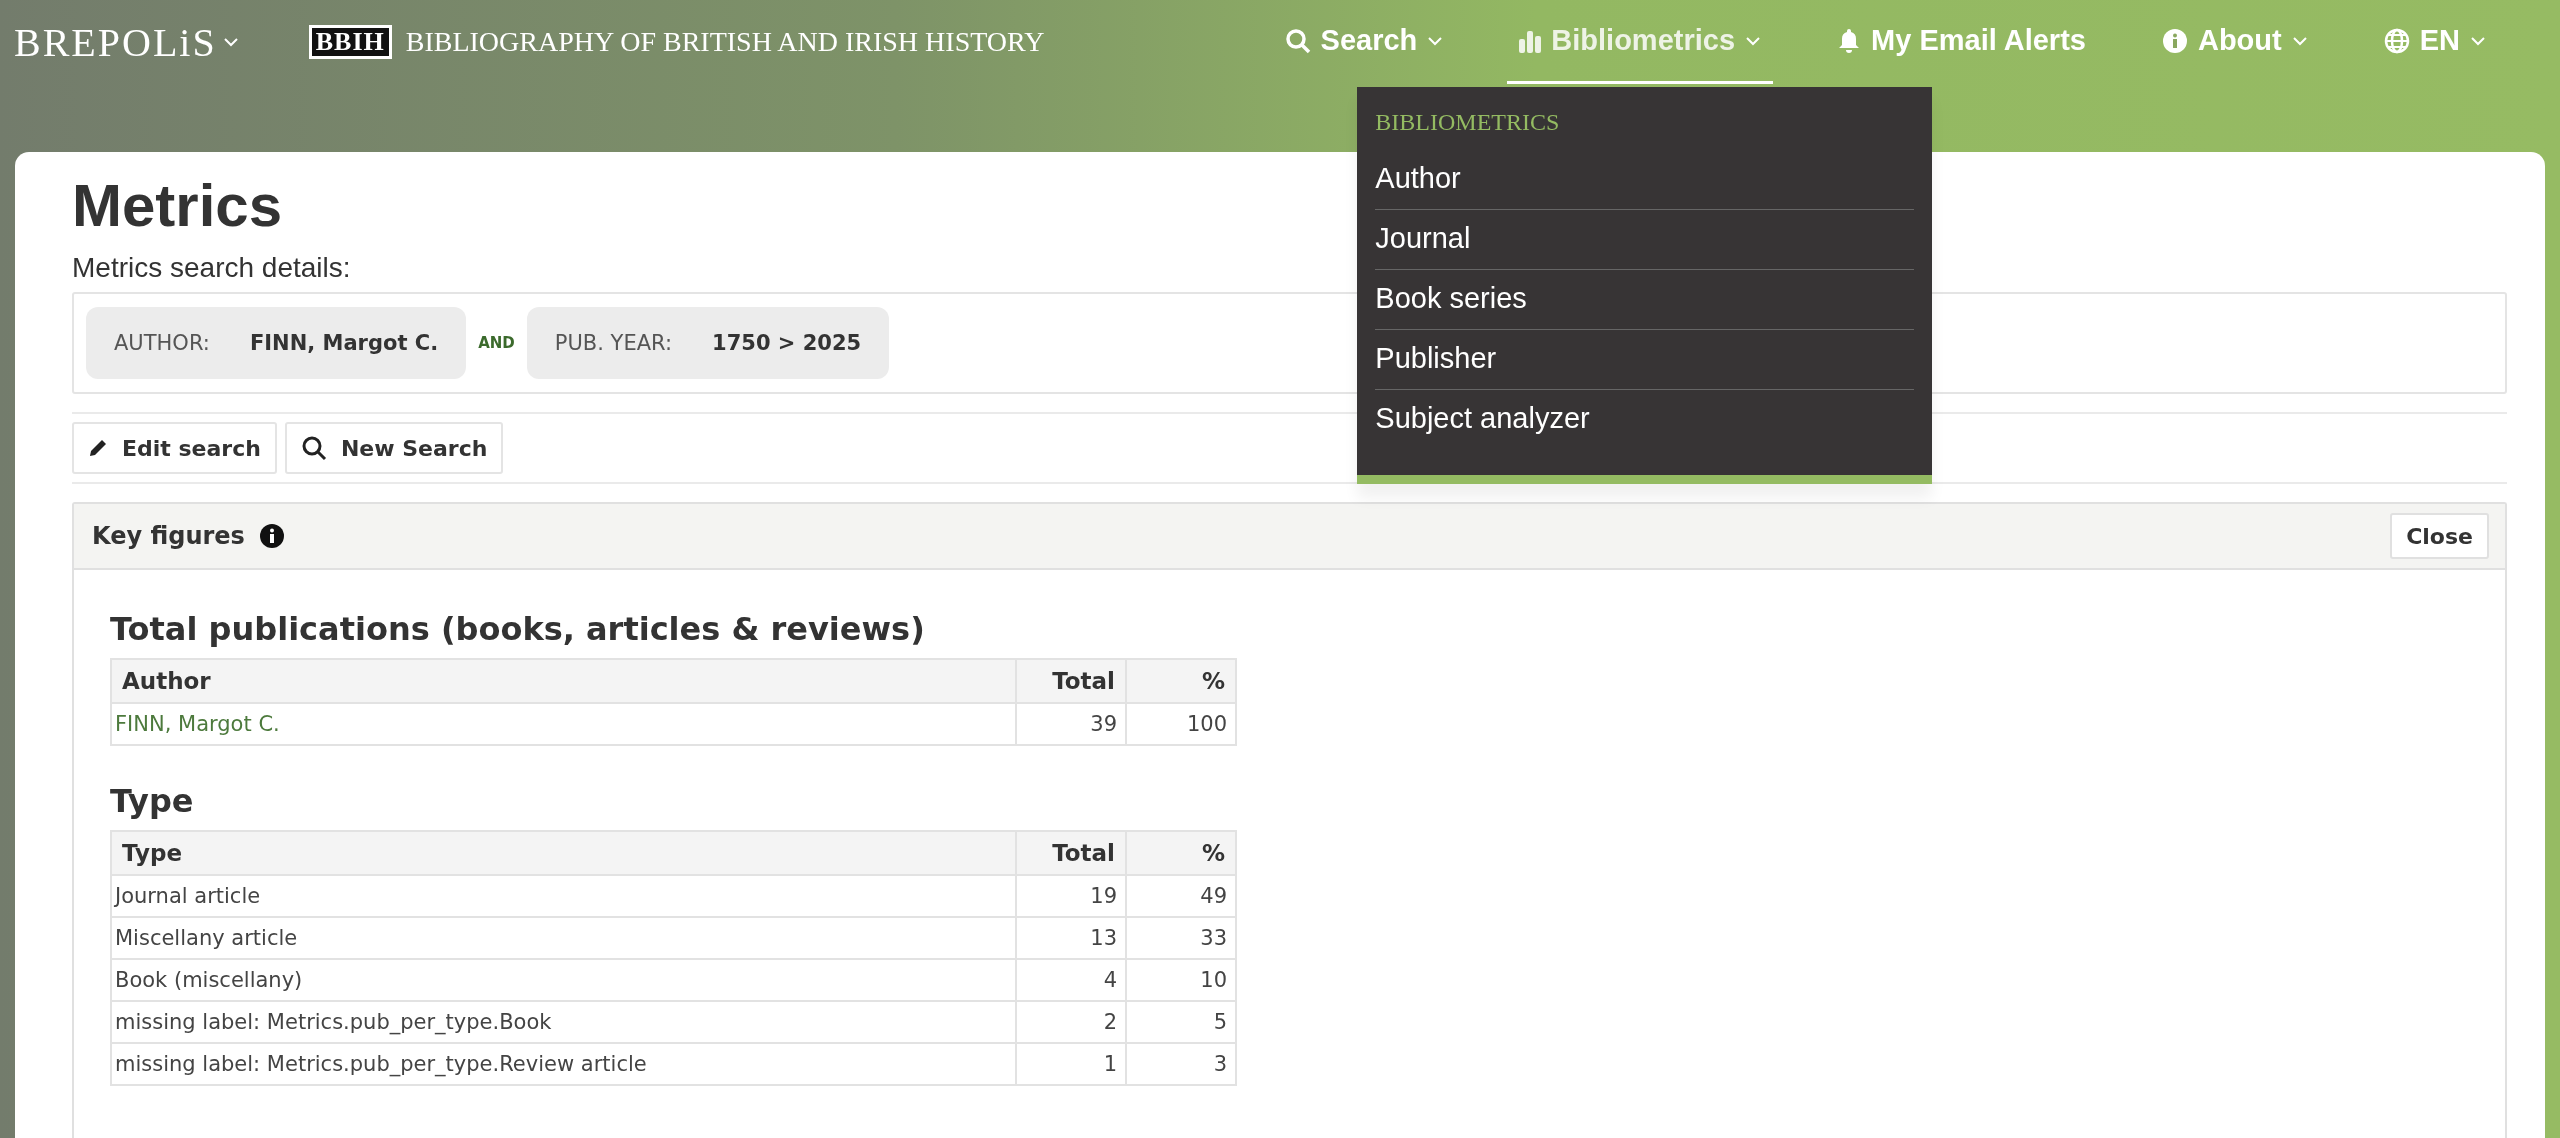  I want to click on menu-item: Subject analyzer, so click(1645, 419).